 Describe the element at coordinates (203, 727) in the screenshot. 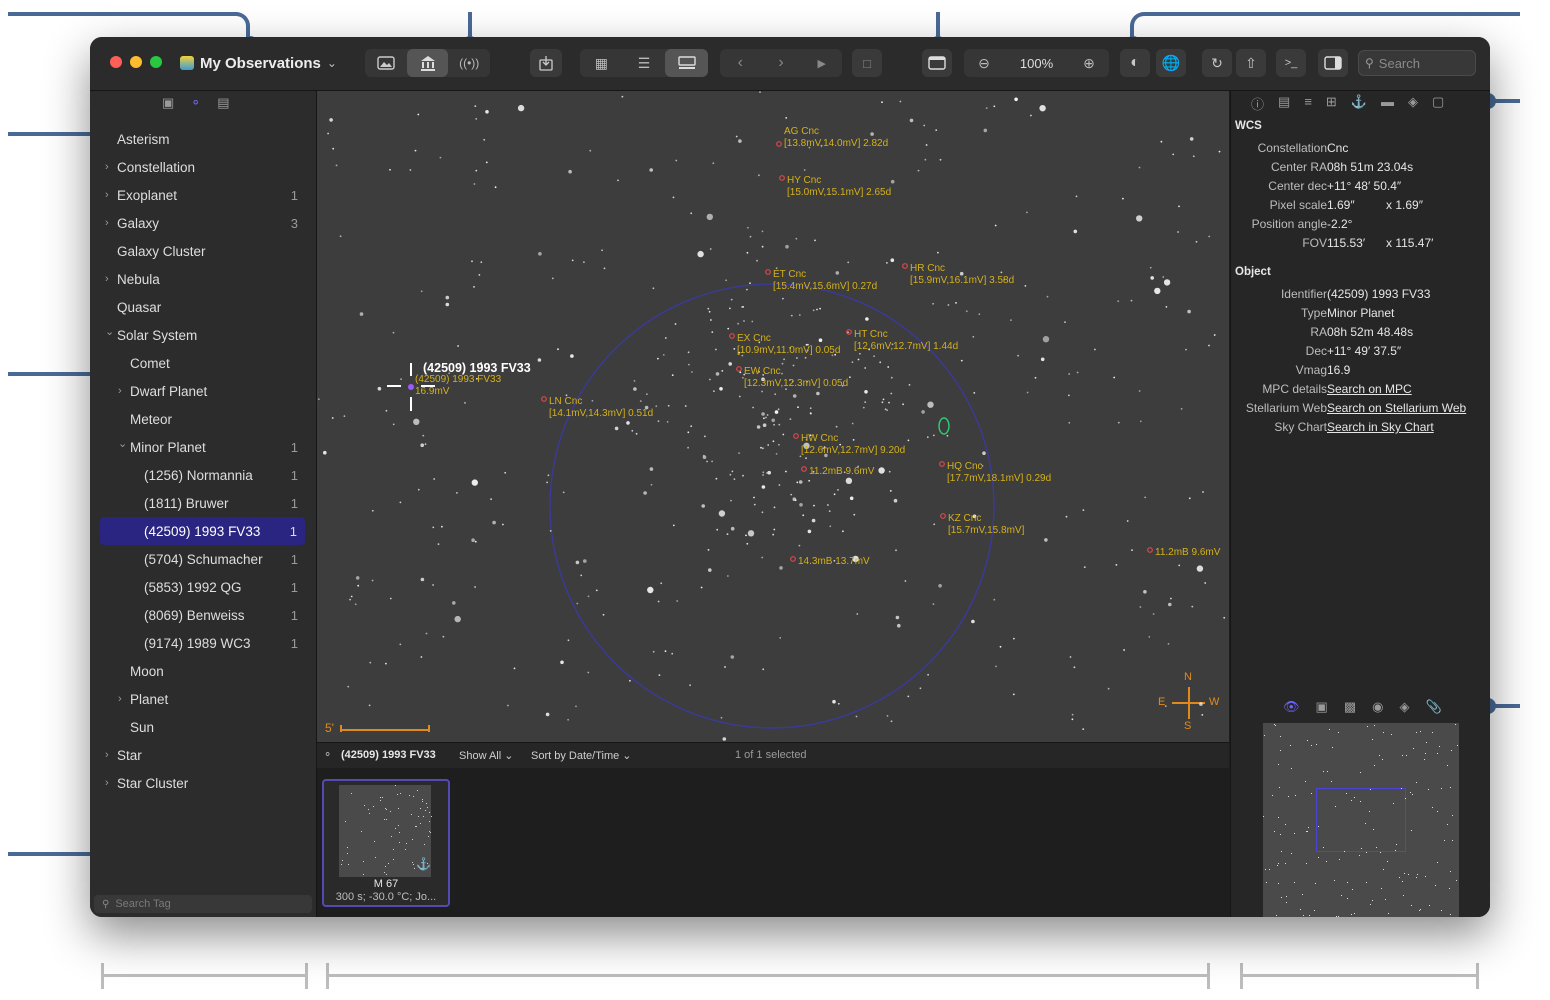

I see `sidebar-item: Sun` at that location.